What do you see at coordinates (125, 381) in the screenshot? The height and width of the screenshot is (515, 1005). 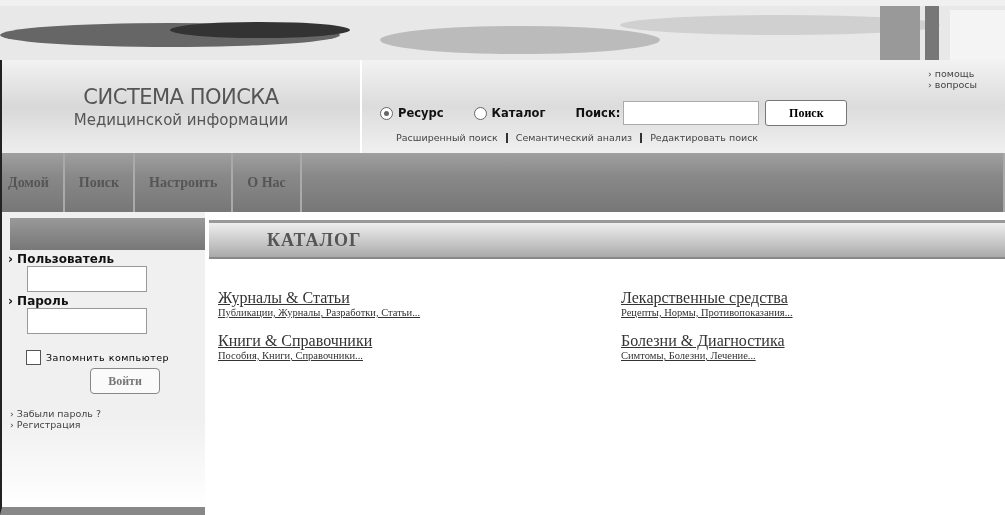 I see `login-button: Войти` at bounding box center [125, 381].